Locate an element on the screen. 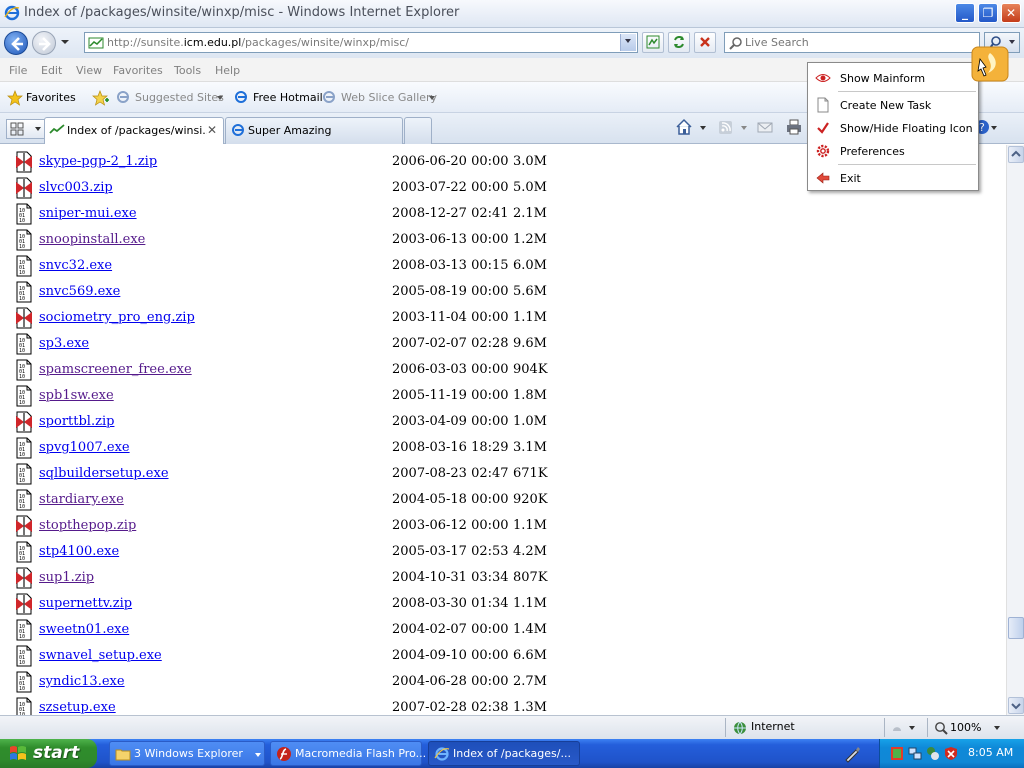 The height and width of the screenshot is (768, 1024). file-link: snvc569.exe is located at coordinates (79, 291).